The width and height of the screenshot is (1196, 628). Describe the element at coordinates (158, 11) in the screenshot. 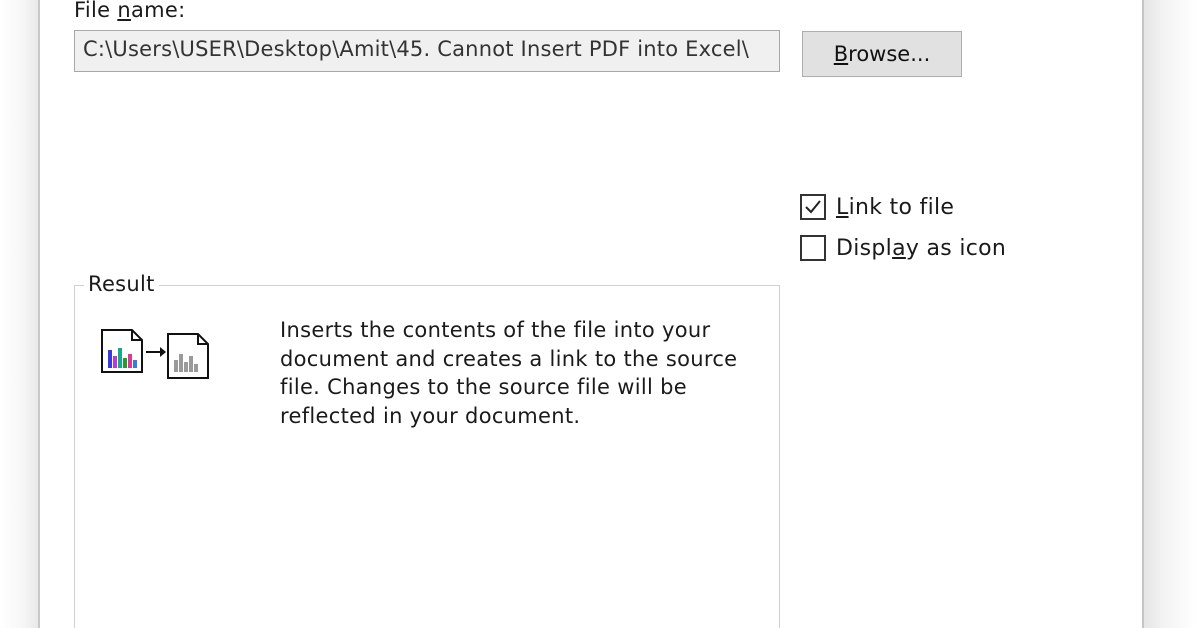

I see `label-text: ame:` at that location.